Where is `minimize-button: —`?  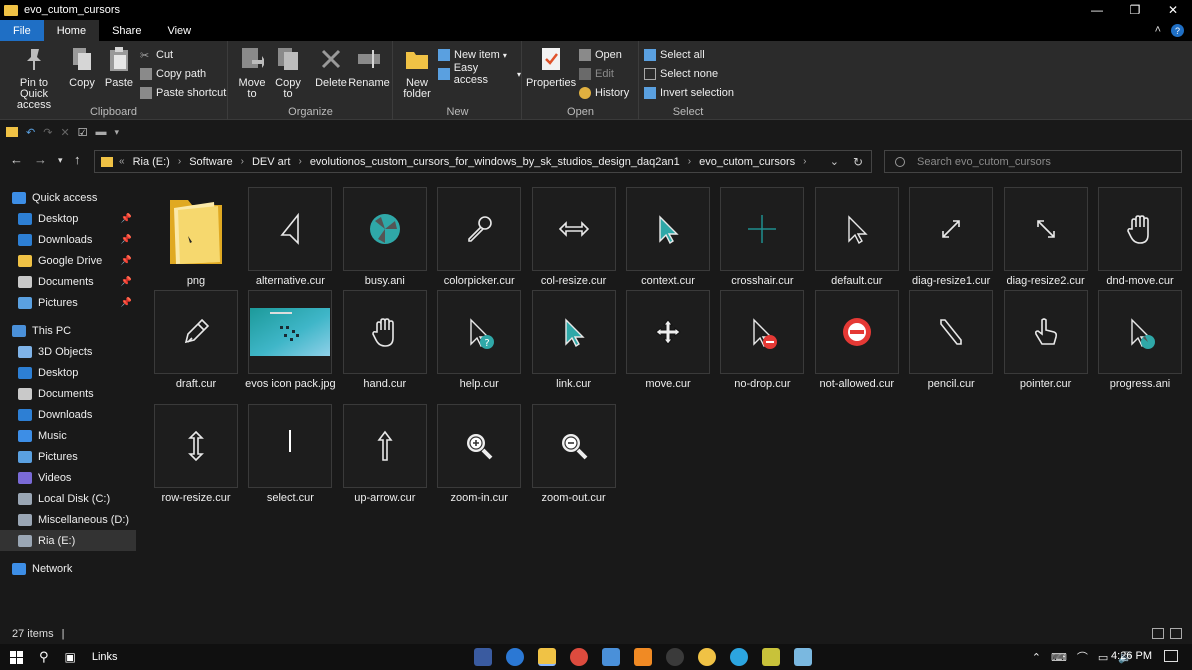
minimize-button: — is located at coordinates (1097, 10).